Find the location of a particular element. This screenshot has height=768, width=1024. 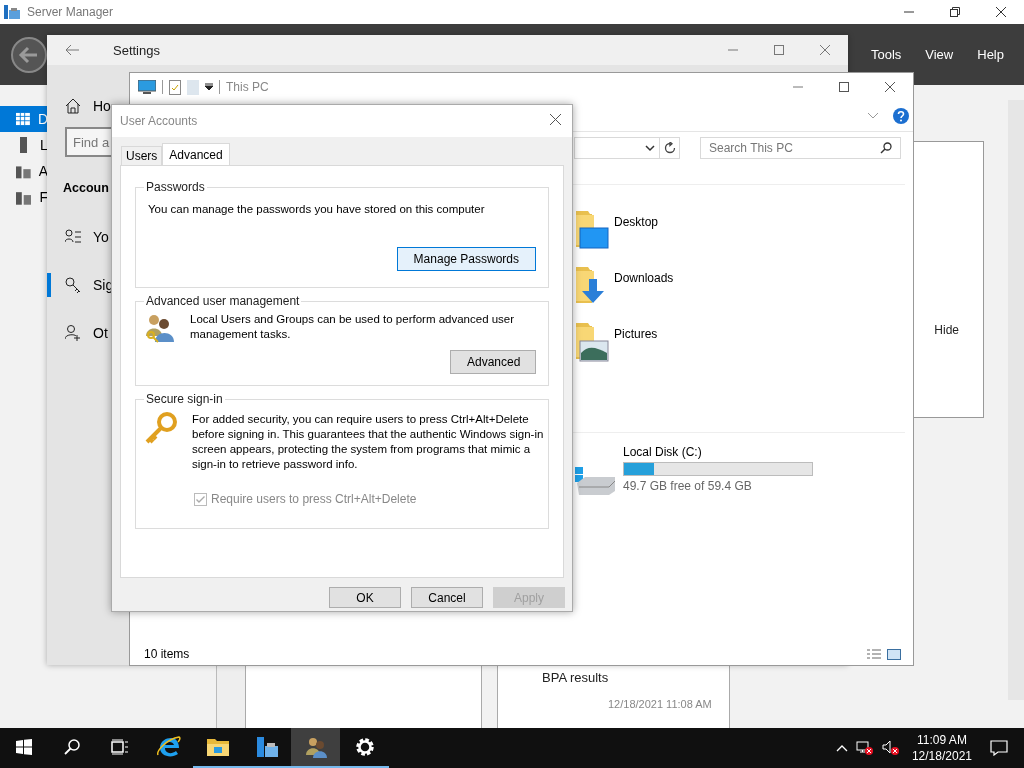

clock: 11:09 AM 12/18/2021 is located at coordinates (941, 748).